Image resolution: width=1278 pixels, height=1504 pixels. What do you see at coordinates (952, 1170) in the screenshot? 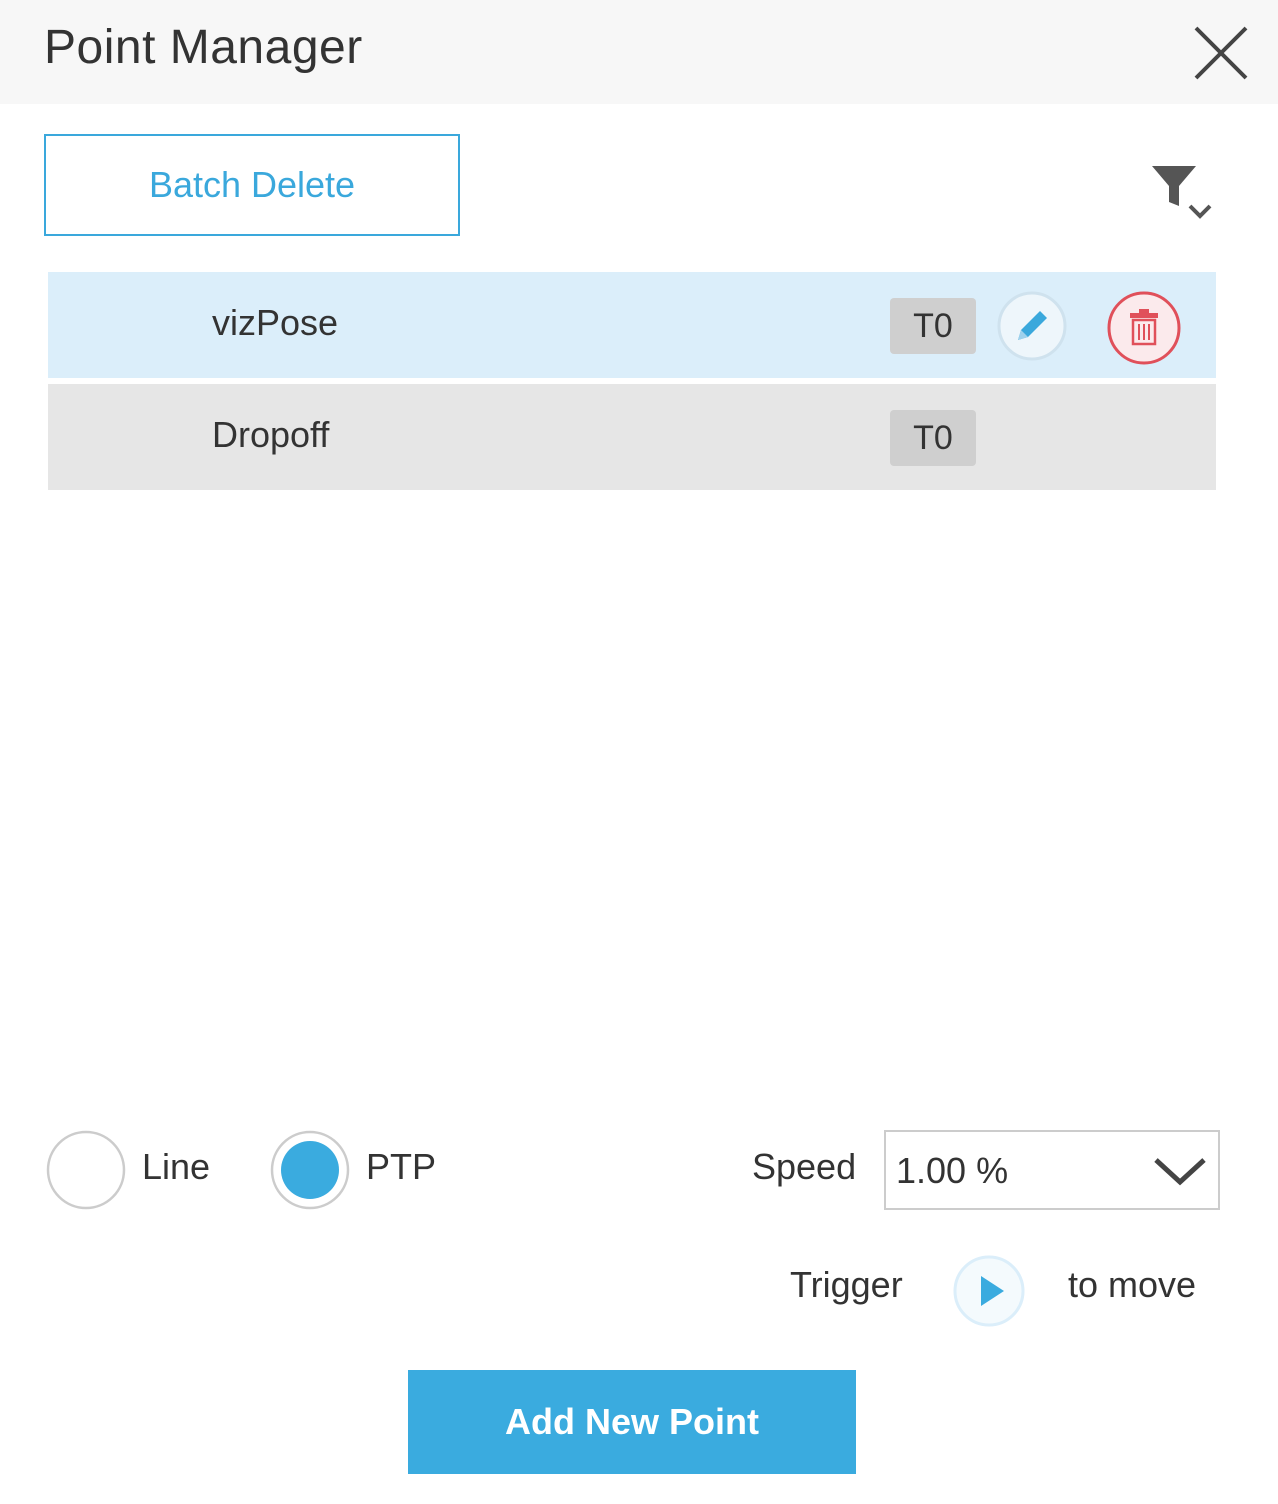
I see `speed-value: 1.00 %` at bounding box center [952, 1170].